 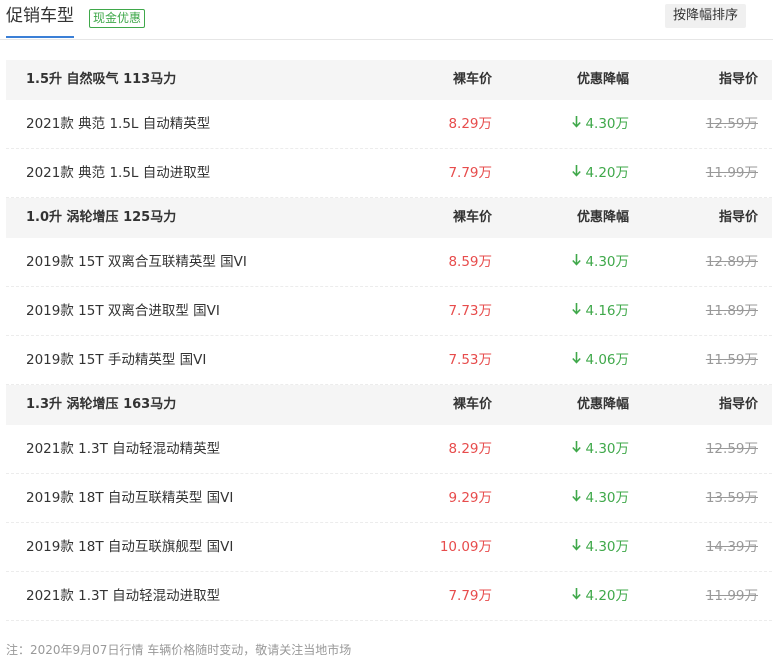 What do you see at coordinates (123, 449) in the screenshot?
I see `model-name: 2021款 1.3T 自动轻混动精英型` at bounding box center [123, 449].